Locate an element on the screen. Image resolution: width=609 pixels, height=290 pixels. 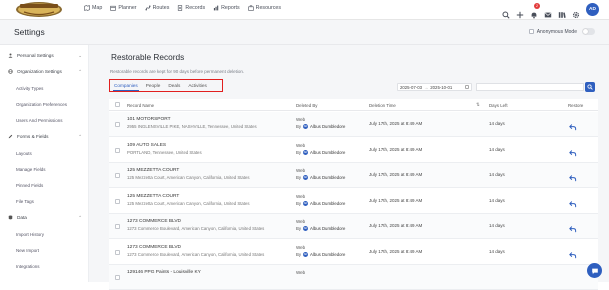
nav-map: Map is located at coordinates (93, 8).